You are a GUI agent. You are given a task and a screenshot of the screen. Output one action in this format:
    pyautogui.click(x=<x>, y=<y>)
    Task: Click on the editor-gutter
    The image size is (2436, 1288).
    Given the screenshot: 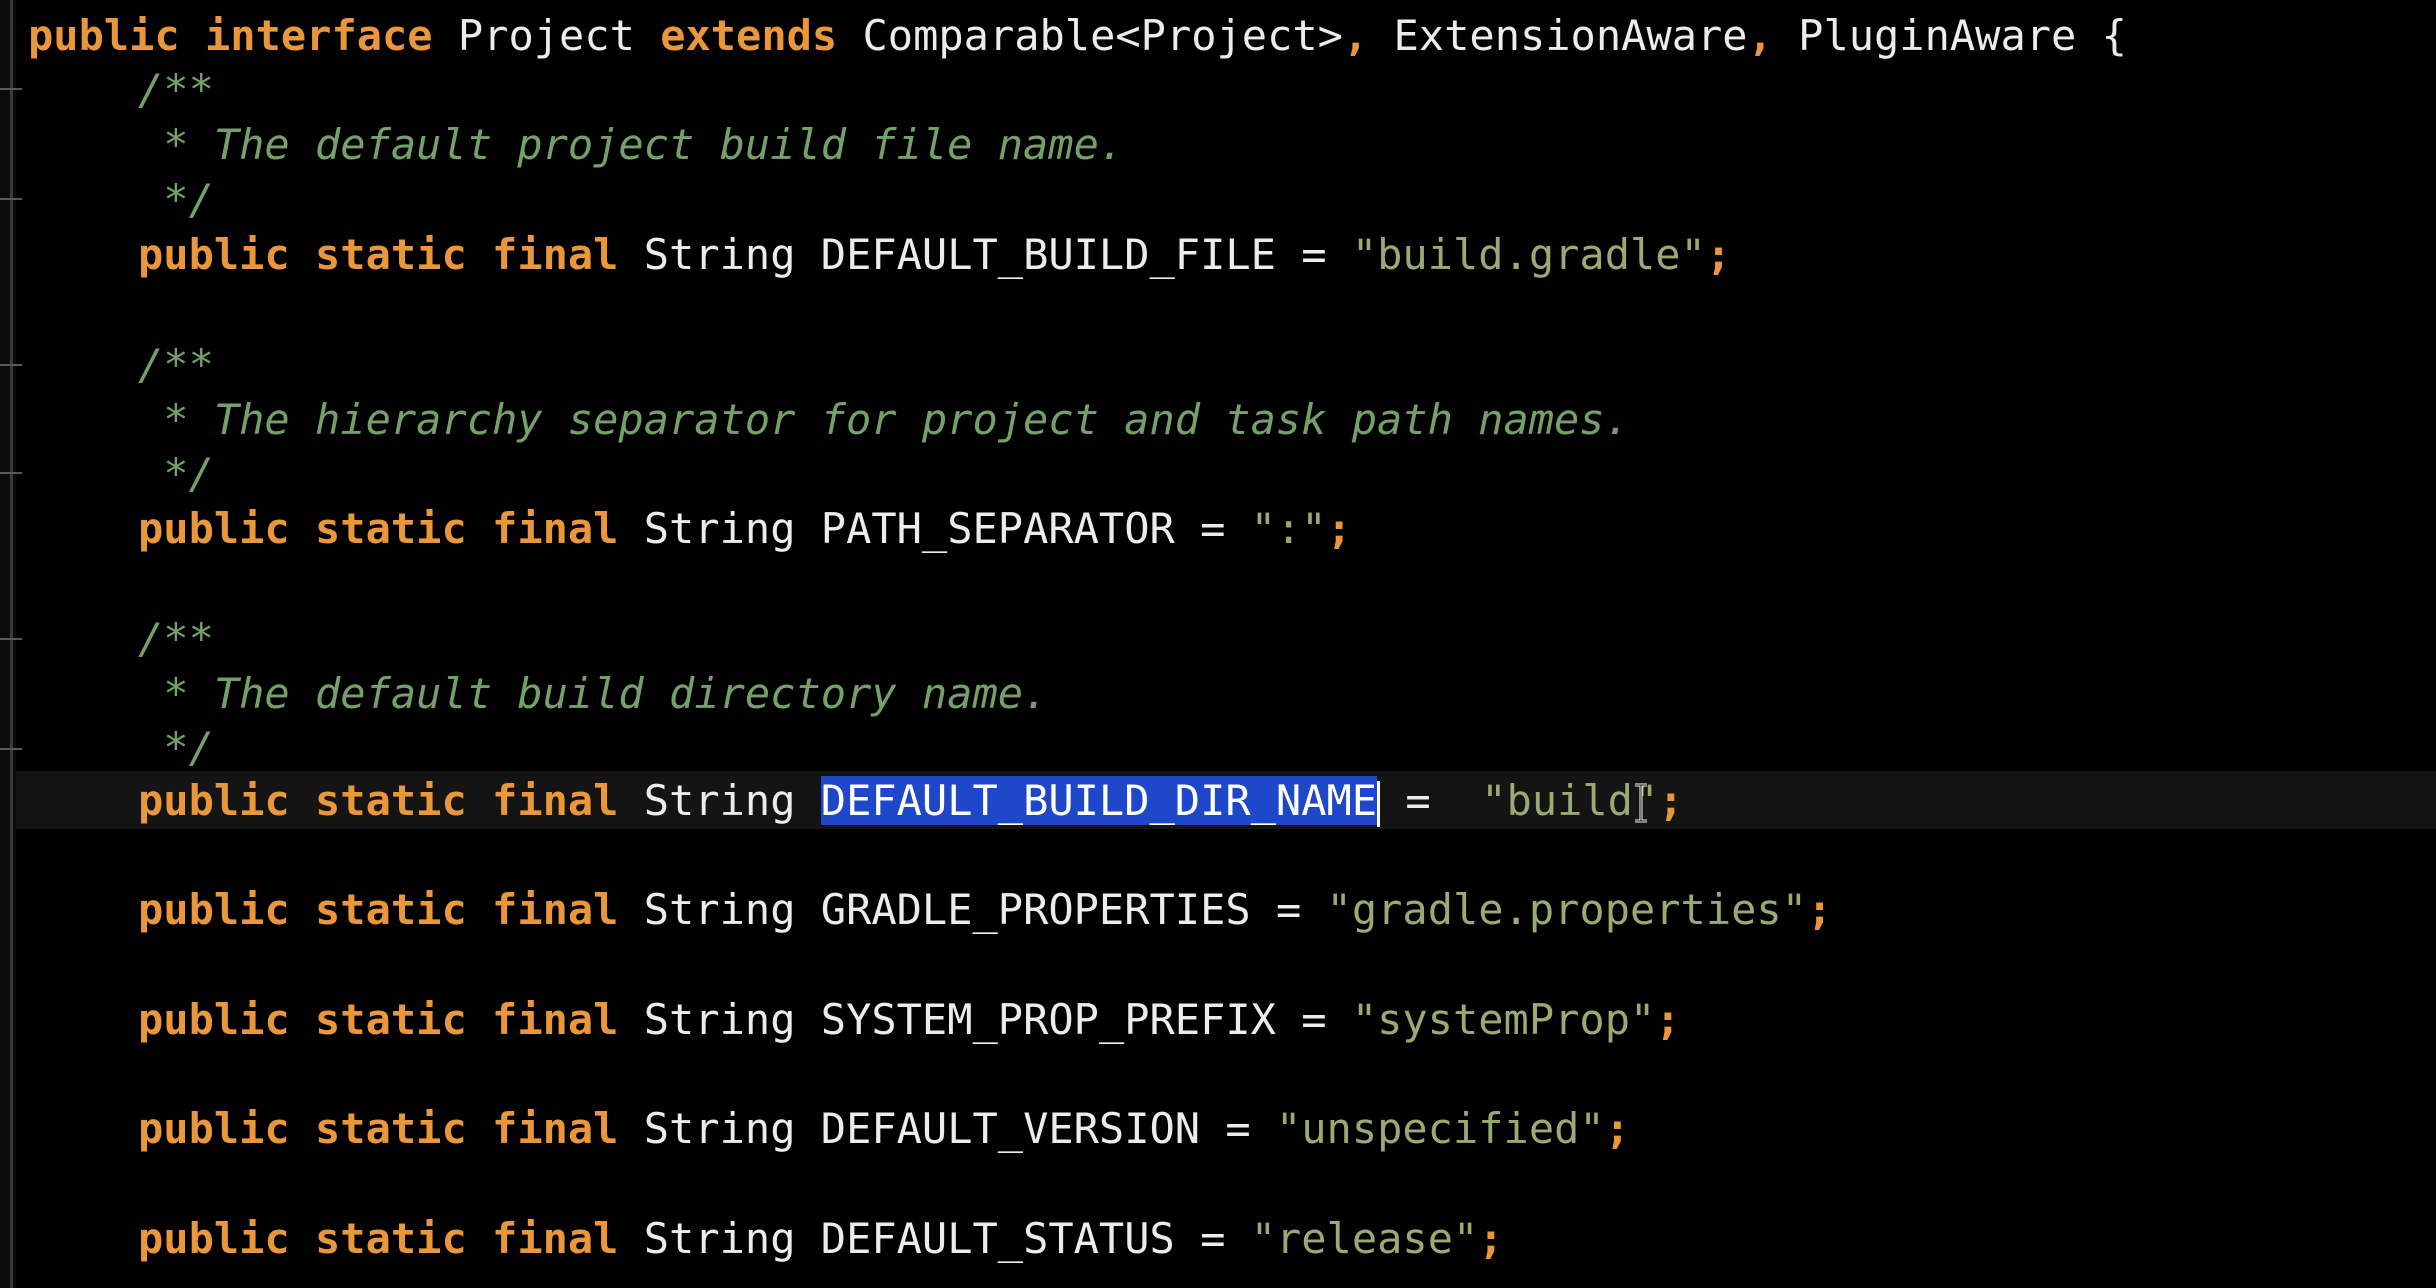 What is the action you would take?
    pyautogui.click(x=11, y=644)
    